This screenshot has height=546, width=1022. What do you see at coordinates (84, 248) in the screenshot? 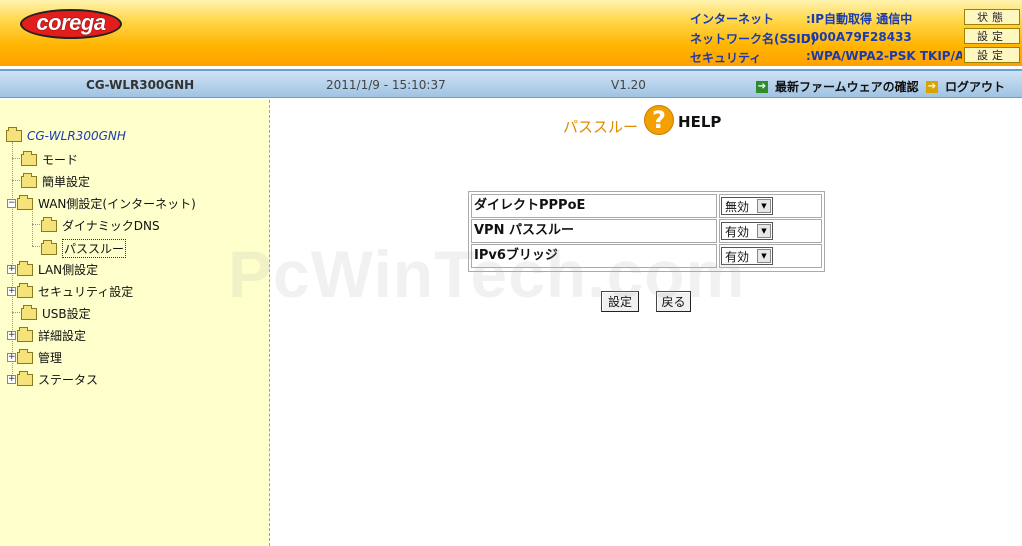
I see `sidebar-item-passthrough: パススルー` at bounding box center [84, 248].